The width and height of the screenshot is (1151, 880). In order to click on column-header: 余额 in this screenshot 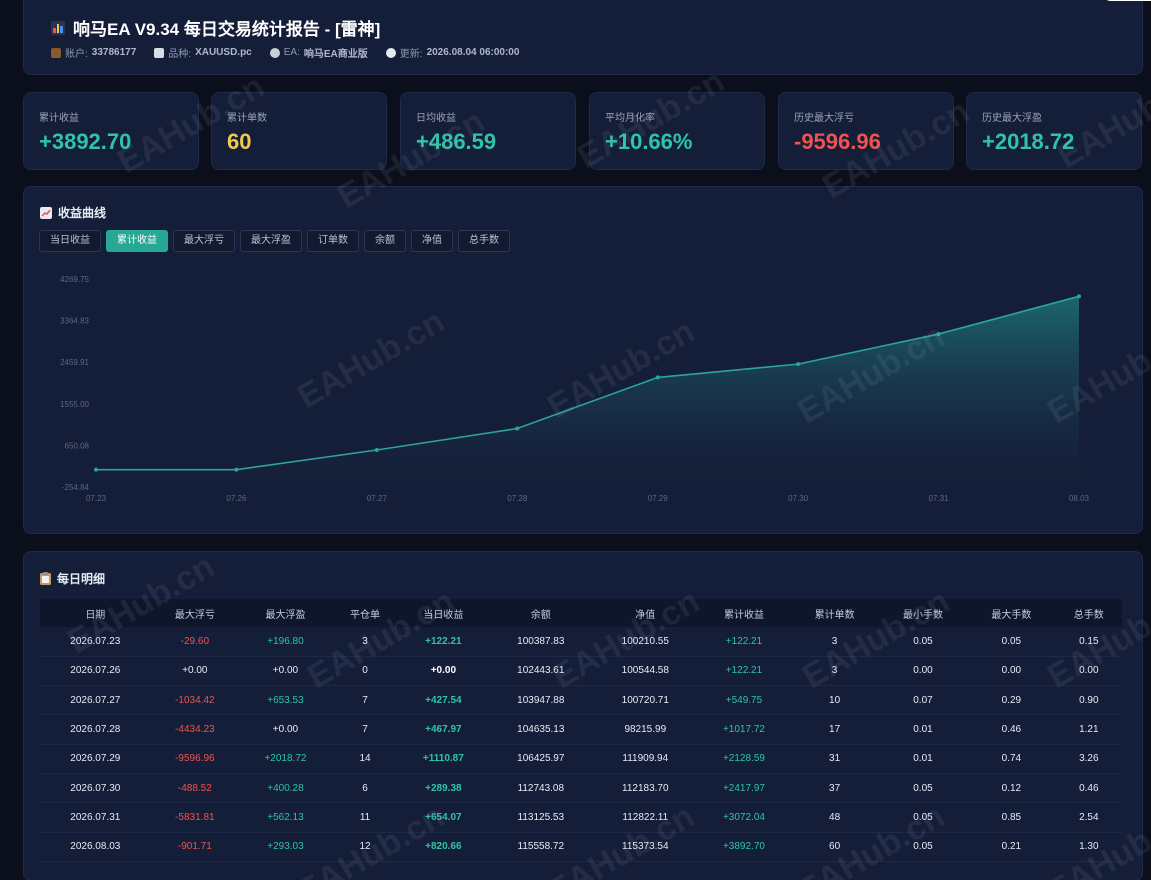, I will do `click(540, 615)`.